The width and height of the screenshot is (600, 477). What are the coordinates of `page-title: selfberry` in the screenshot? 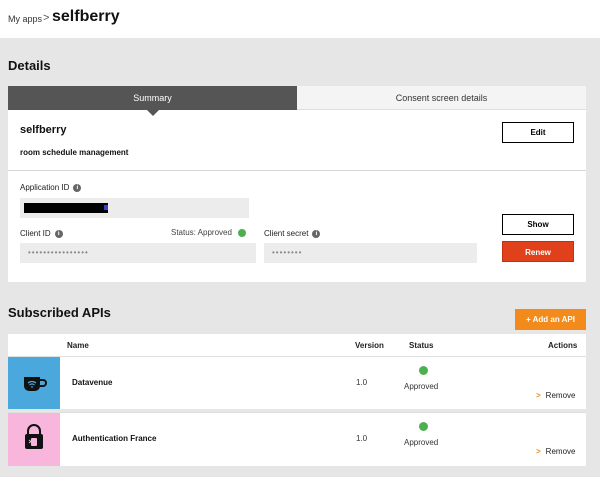 It's located at (86, 16).